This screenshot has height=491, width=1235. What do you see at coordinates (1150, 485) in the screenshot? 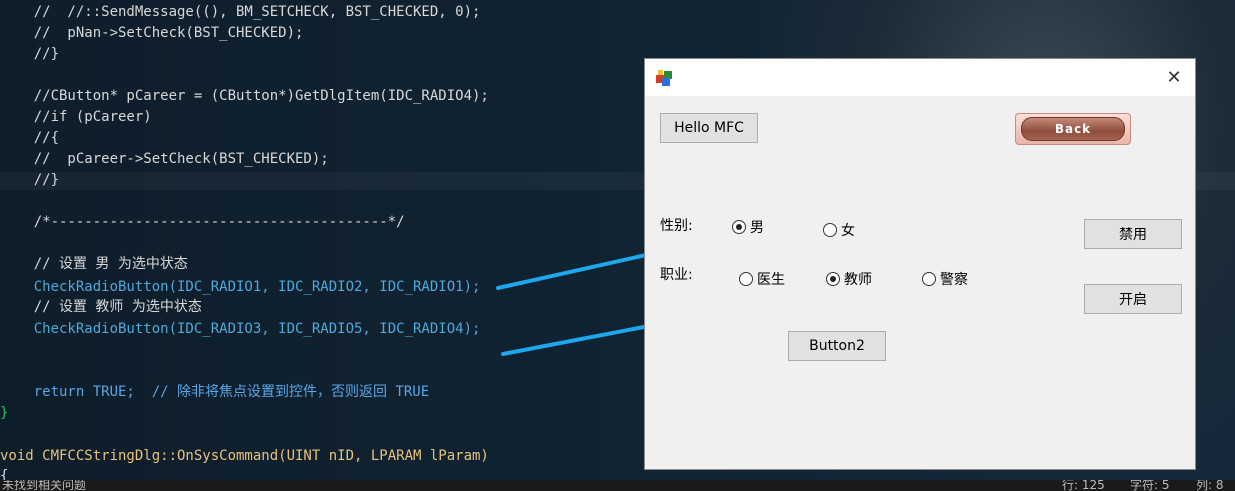
I see `char-indicator: 字符: 5` at bounding box center [1150, 485].